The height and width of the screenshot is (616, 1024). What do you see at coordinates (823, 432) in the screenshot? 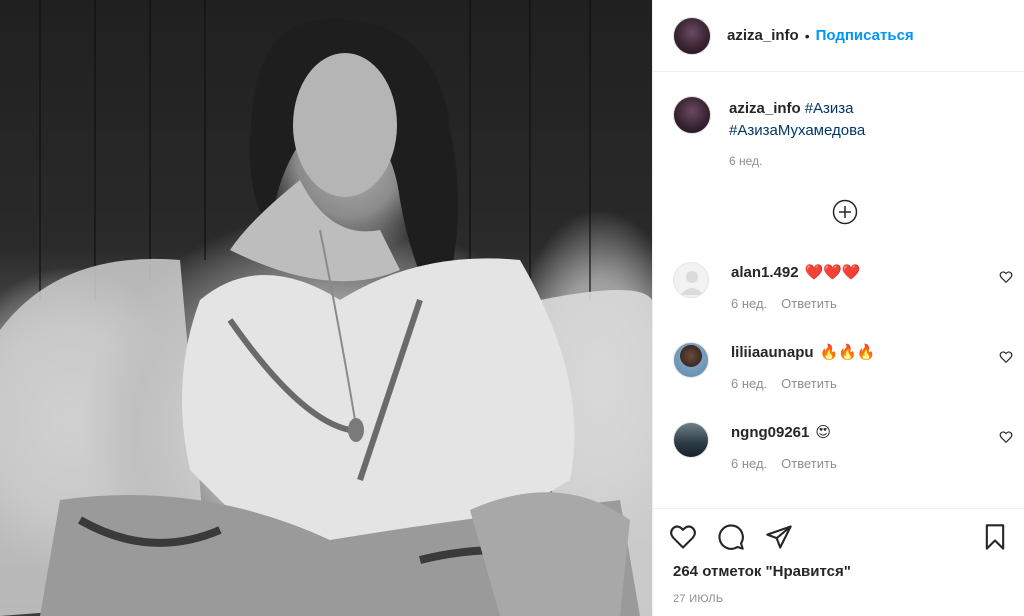
I see `comment-body: 😍` at bounding box center [823, 432].